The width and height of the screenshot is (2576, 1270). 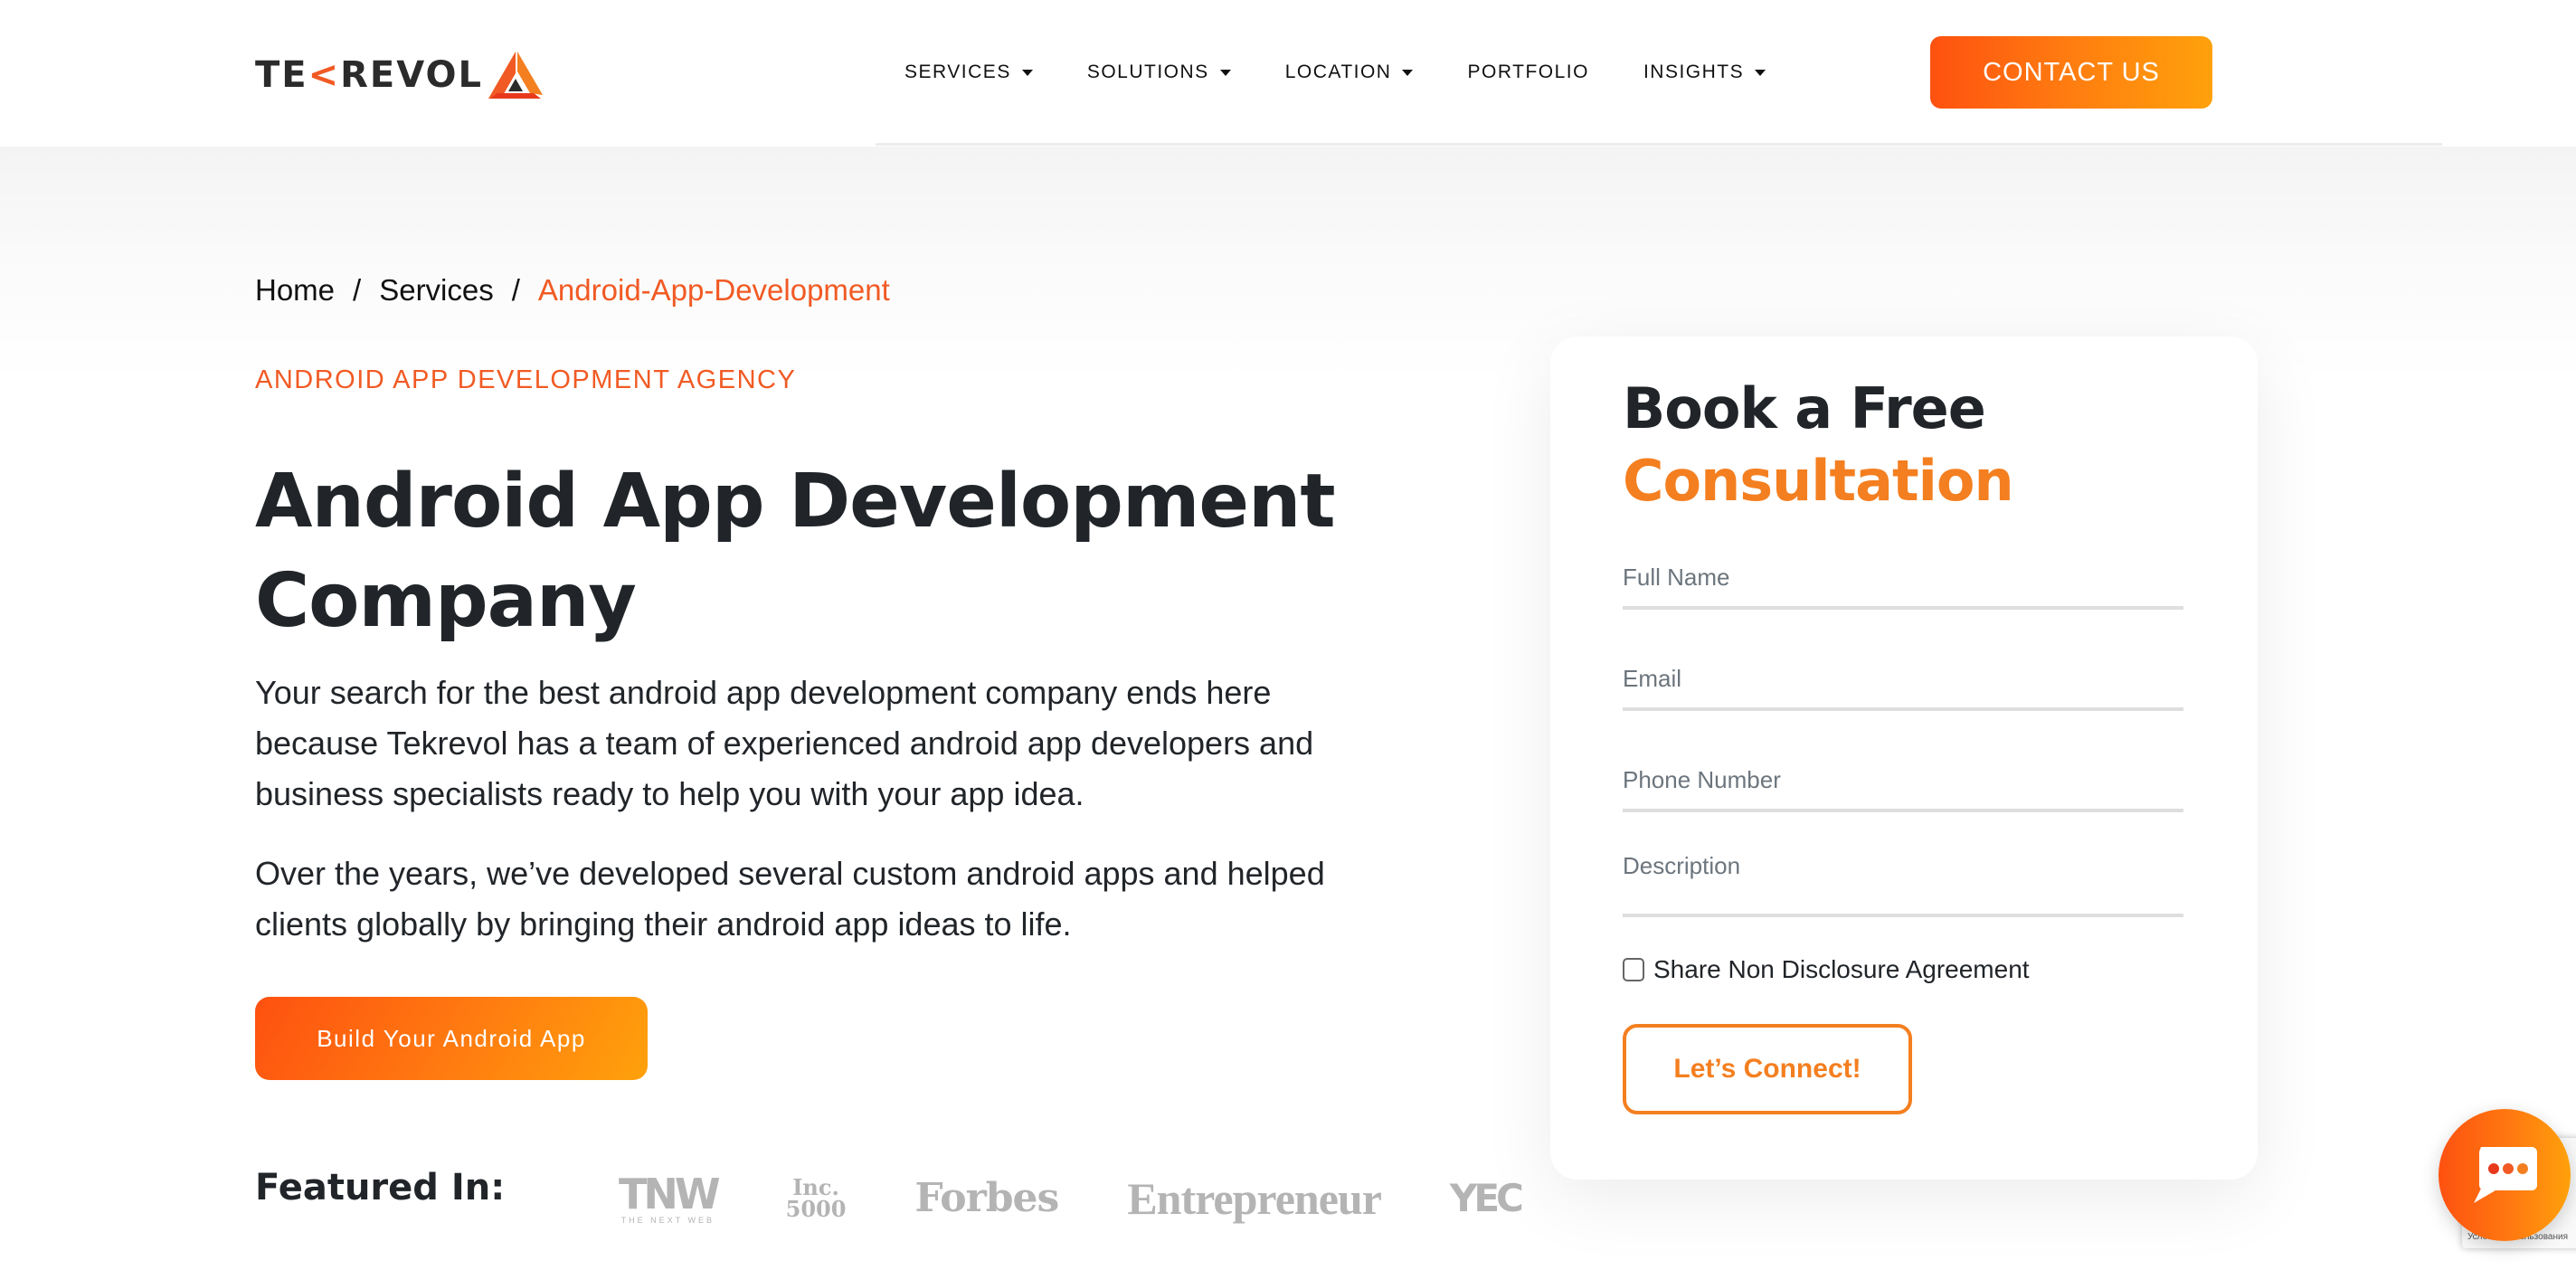 I want to click on form-title: Book a Free Consultation, so click(x=1819, y=445).